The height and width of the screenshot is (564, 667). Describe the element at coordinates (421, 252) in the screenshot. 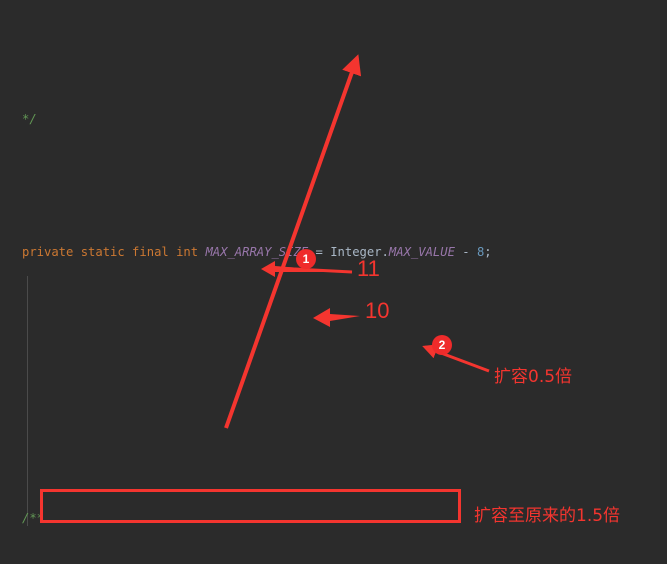

I see `code-token-constant: MAX_VALUE` at that location.